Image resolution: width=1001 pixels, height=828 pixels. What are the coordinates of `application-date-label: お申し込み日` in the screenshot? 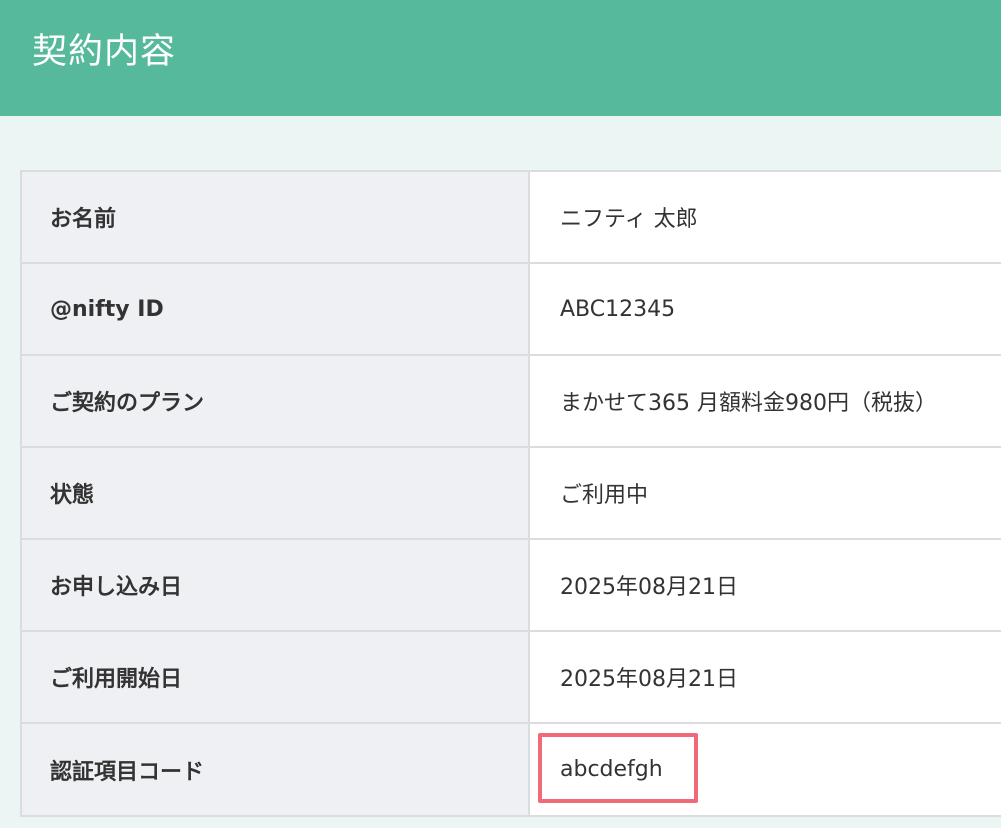 It's located at (116, 587).